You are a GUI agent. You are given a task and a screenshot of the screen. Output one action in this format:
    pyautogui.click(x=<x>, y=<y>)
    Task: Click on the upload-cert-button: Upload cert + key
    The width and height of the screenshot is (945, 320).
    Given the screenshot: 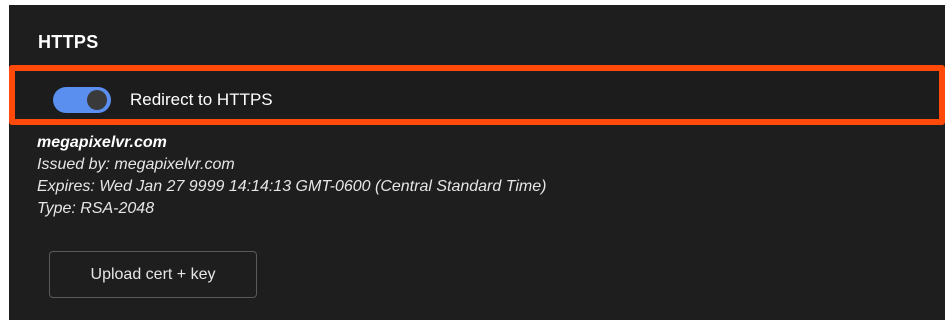 What is the action you would take?
    pyautogui.click(x=153, y=274)
    